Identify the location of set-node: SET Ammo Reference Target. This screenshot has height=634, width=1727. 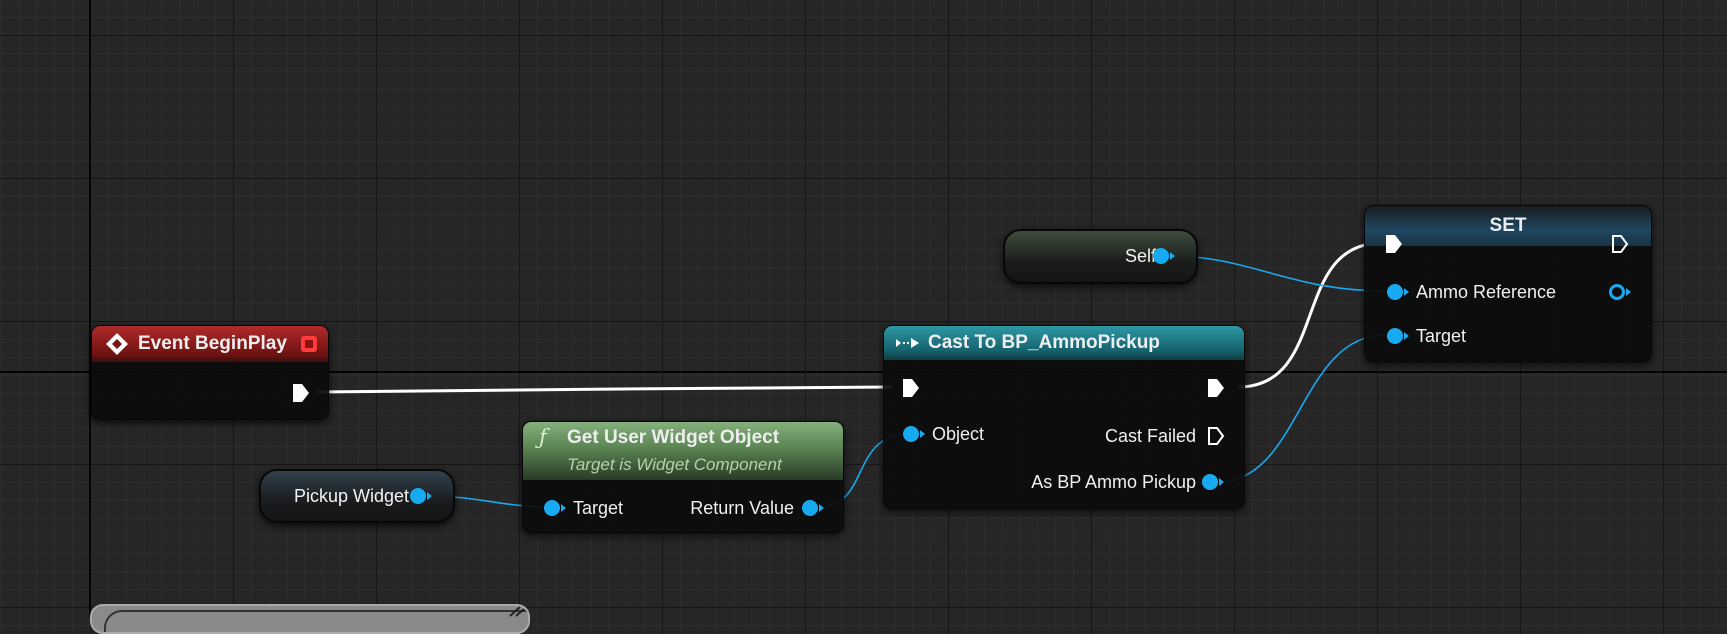
(1508, 283).